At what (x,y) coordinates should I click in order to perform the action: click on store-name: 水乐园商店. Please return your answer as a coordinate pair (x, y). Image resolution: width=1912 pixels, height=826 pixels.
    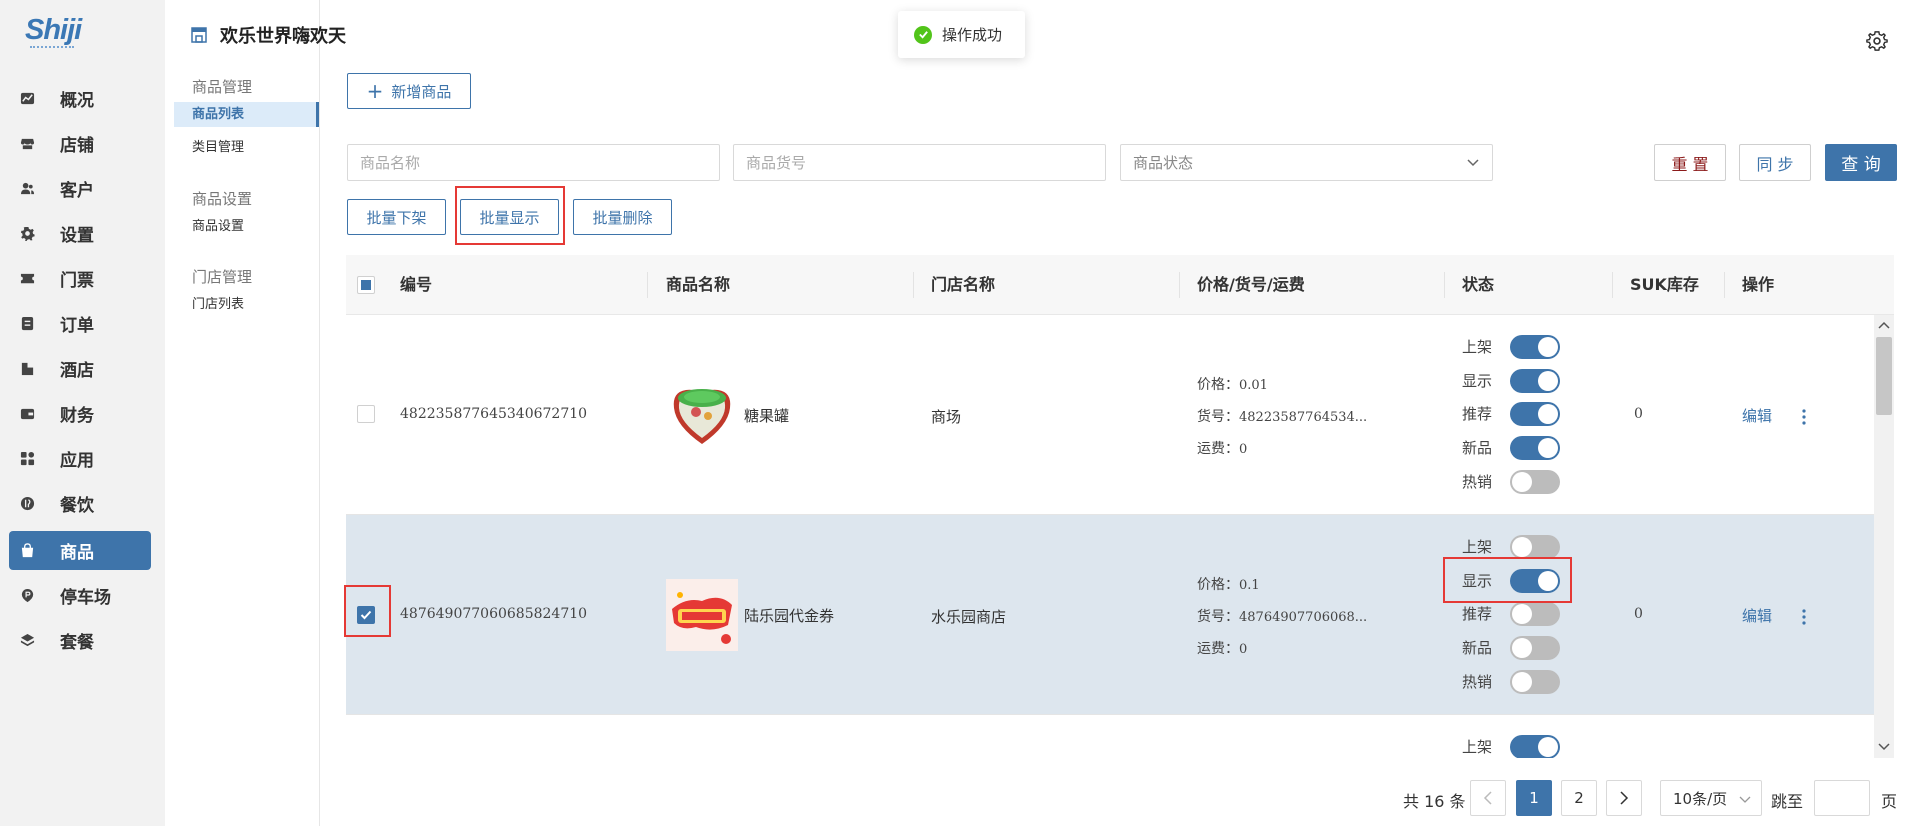
    Looking at the image, I should click on (969, 617).